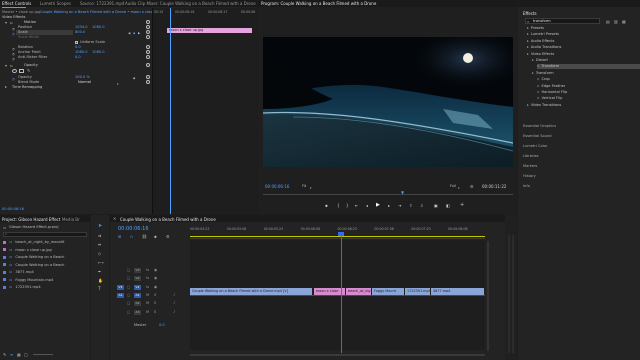  What do you see at coordinates (137, 270) in the screenshot?
I see `track-target-label: V3` at bounding box center [137, 270].